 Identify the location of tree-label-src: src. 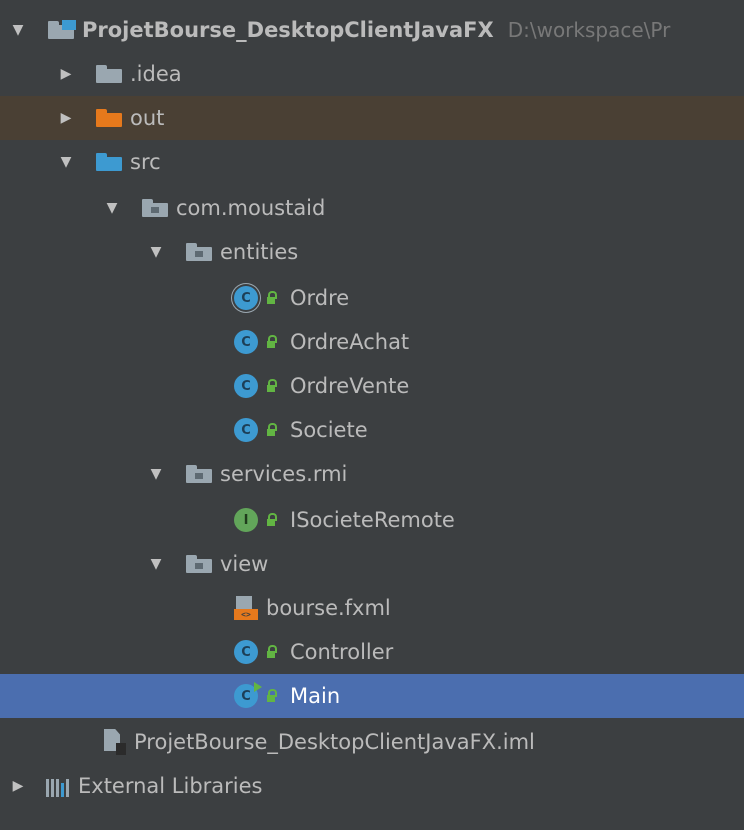
(145, 162).